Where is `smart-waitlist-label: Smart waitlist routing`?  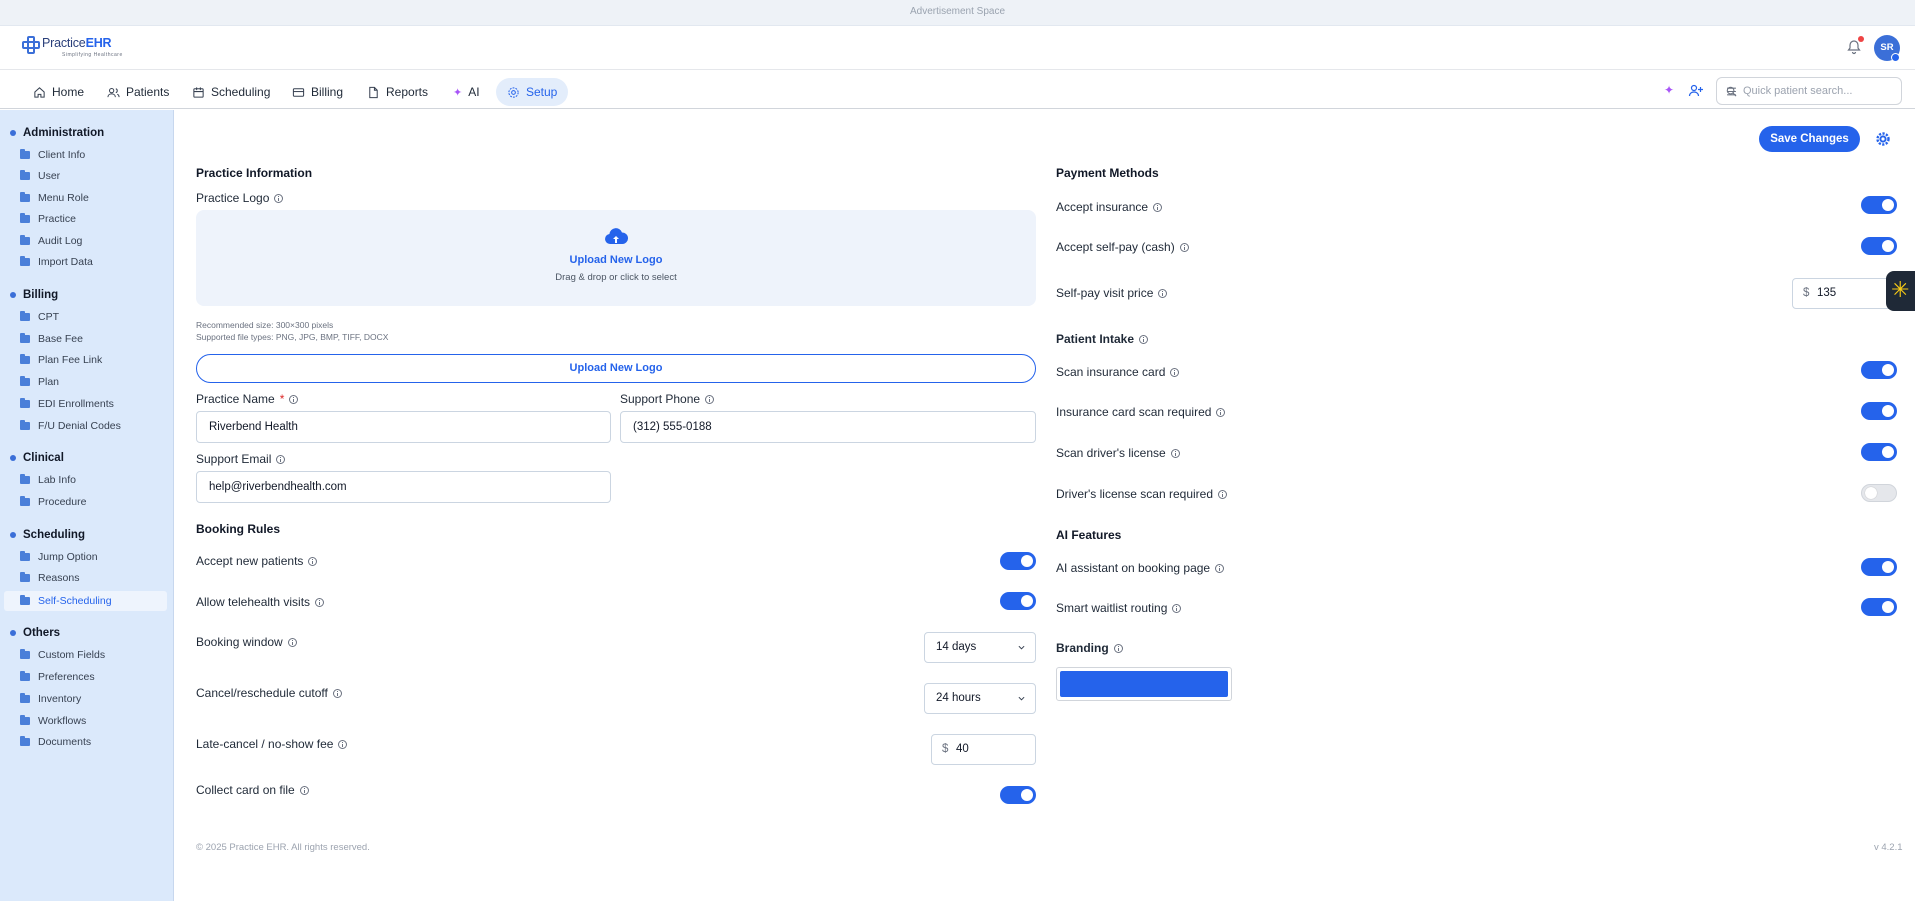
smart-waitlist-label: Smart waitlist routing is located at coordinates (1119, 608).